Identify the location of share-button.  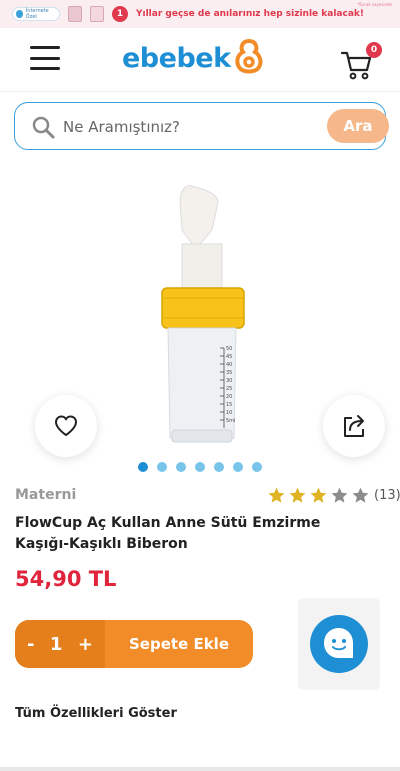
(354, 426).